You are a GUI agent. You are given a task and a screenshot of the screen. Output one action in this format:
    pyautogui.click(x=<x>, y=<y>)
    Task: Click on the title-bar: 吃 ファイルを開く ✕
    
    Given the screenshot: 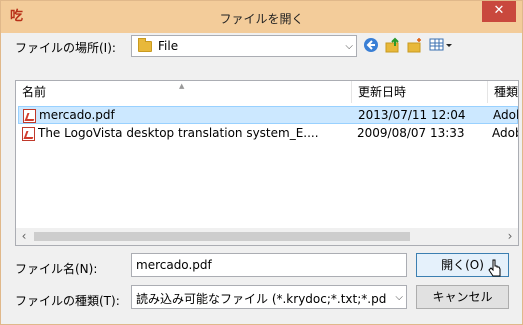 What is the action you would take?
    pyautogui.click(x=261, y=17)
    